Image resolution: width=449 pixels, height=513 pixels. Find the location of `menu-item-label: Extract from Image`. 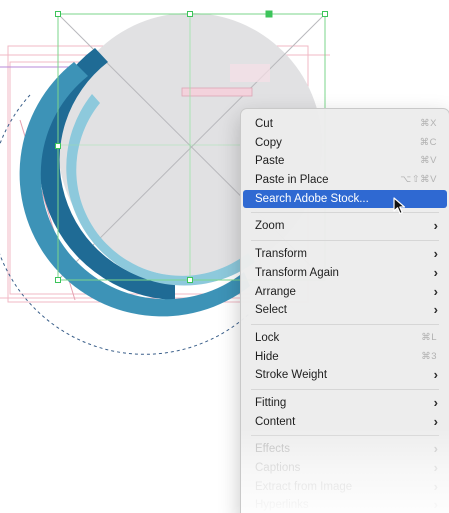

menu-item-label: Extract from Image is located at coordinates (304, 486).